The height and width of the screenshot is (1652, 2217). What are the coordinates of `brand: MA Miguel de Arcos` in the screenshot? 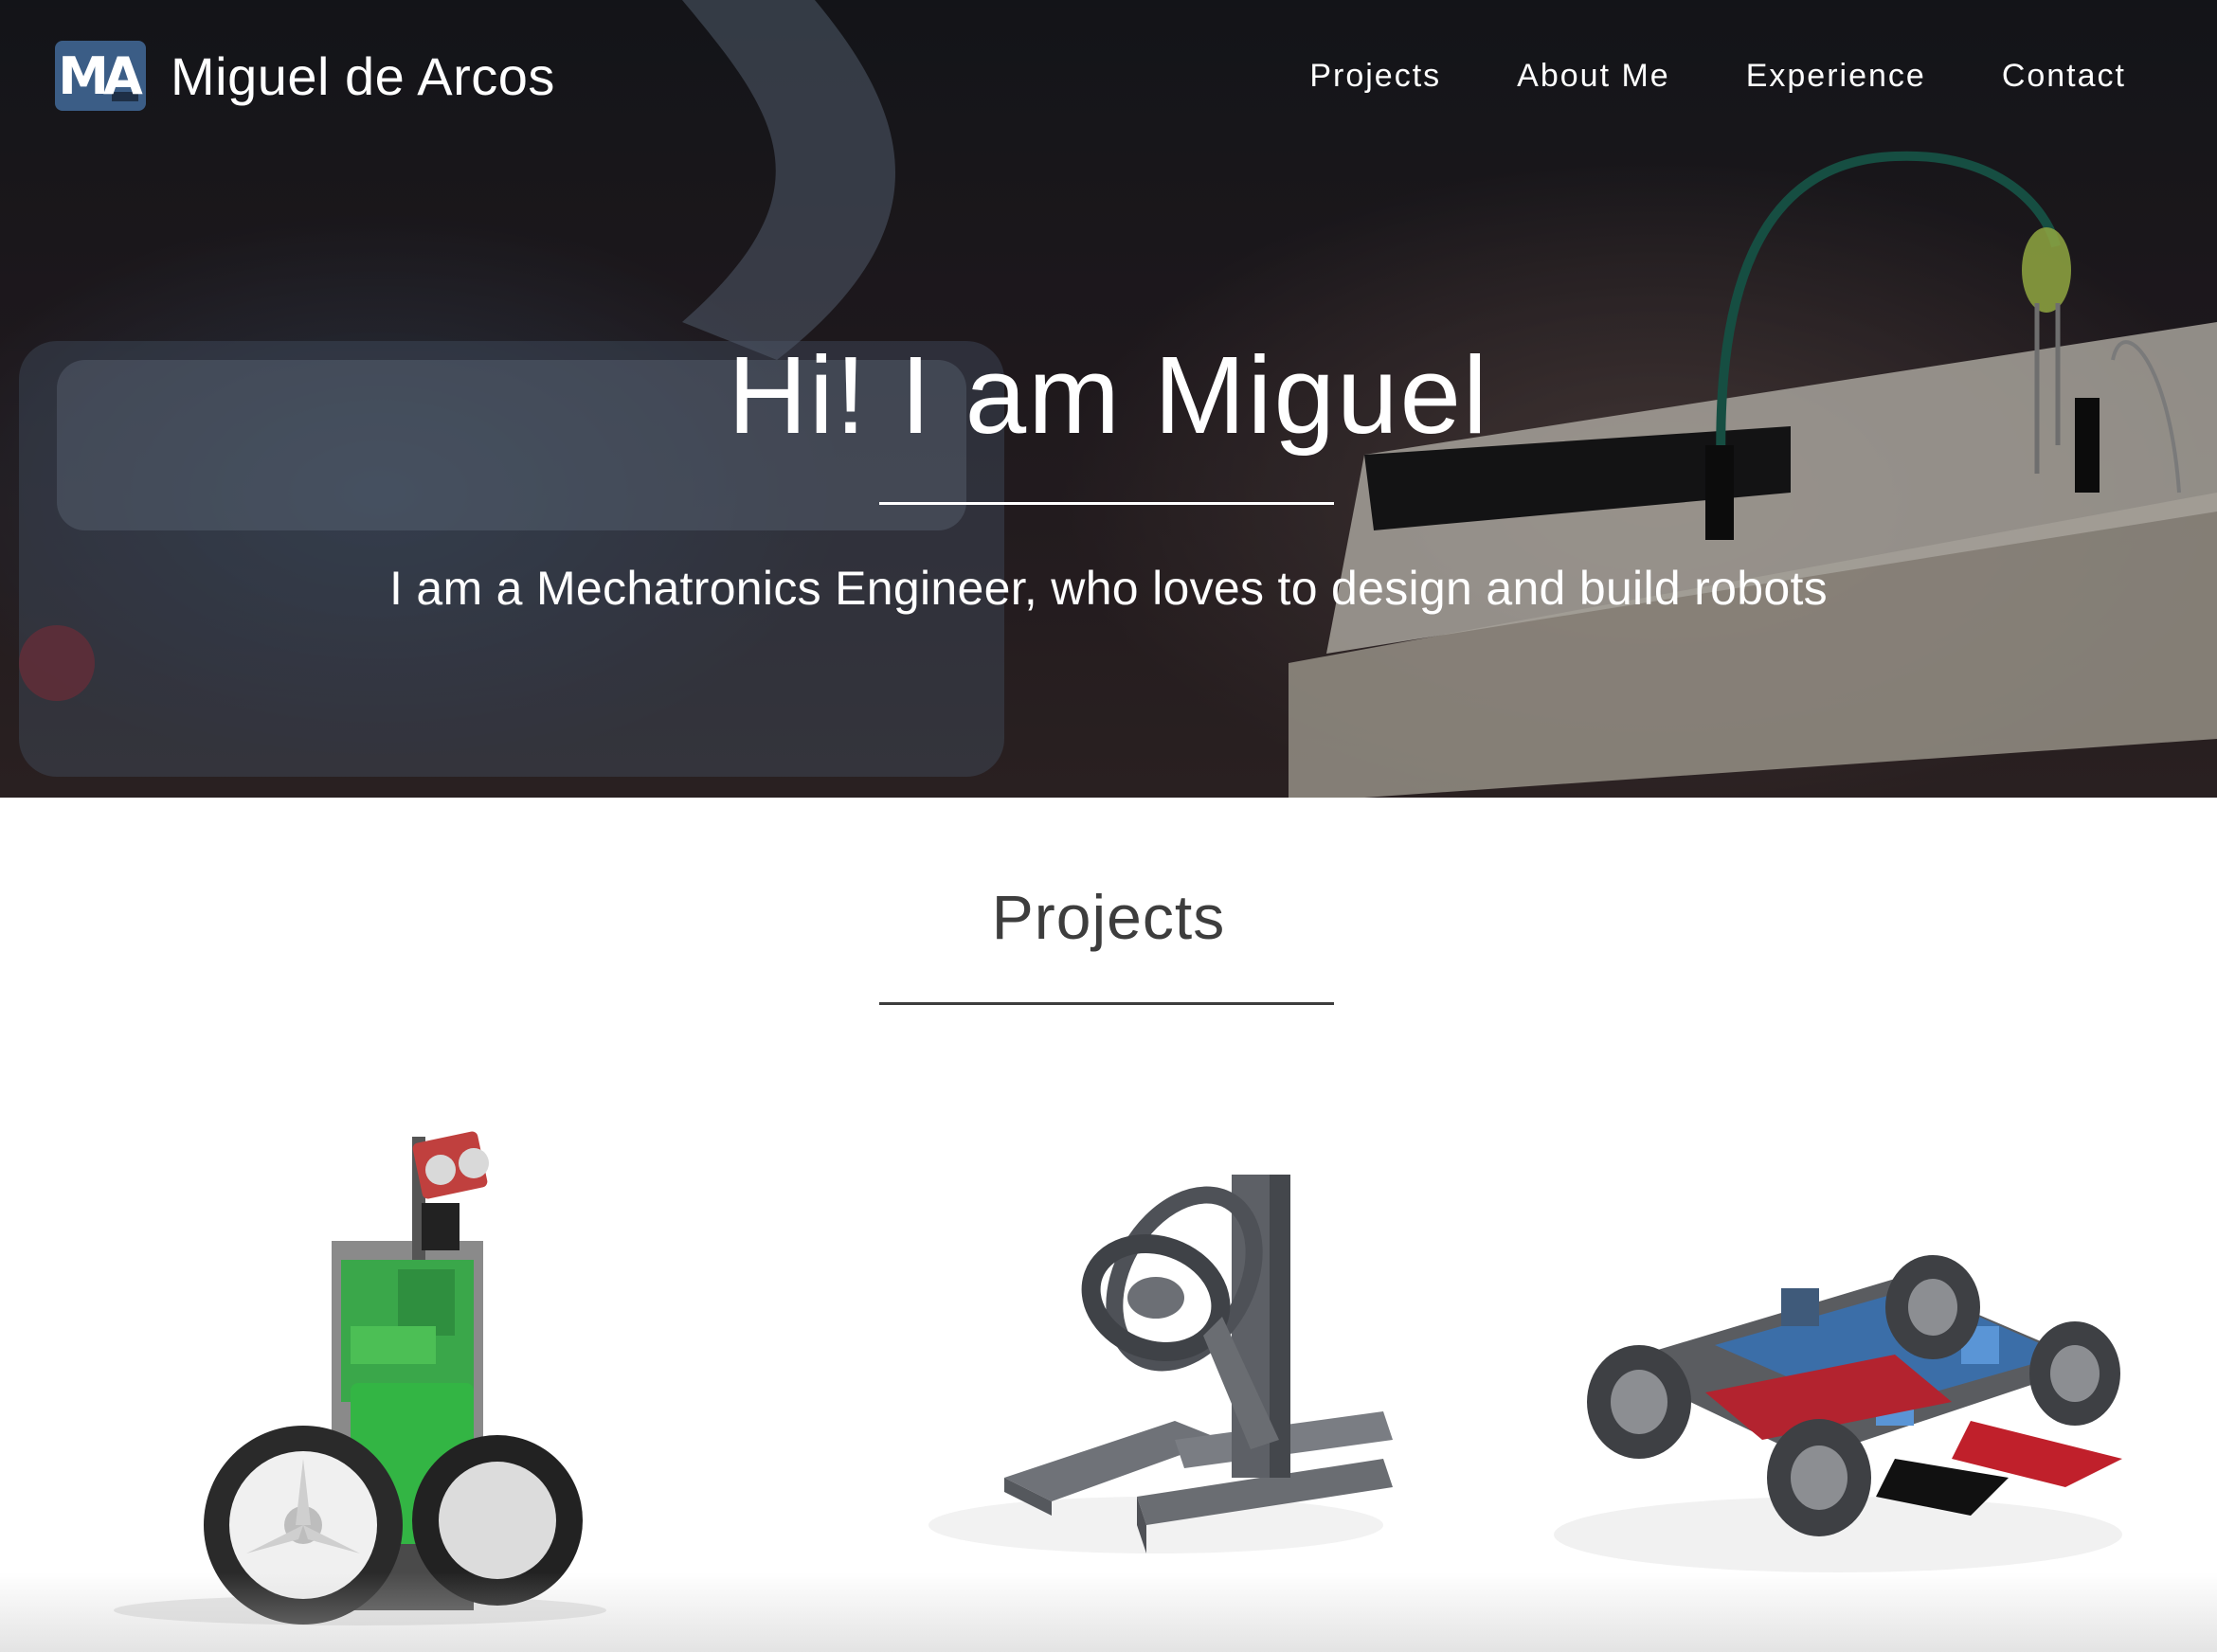 It's located at (305, 76).